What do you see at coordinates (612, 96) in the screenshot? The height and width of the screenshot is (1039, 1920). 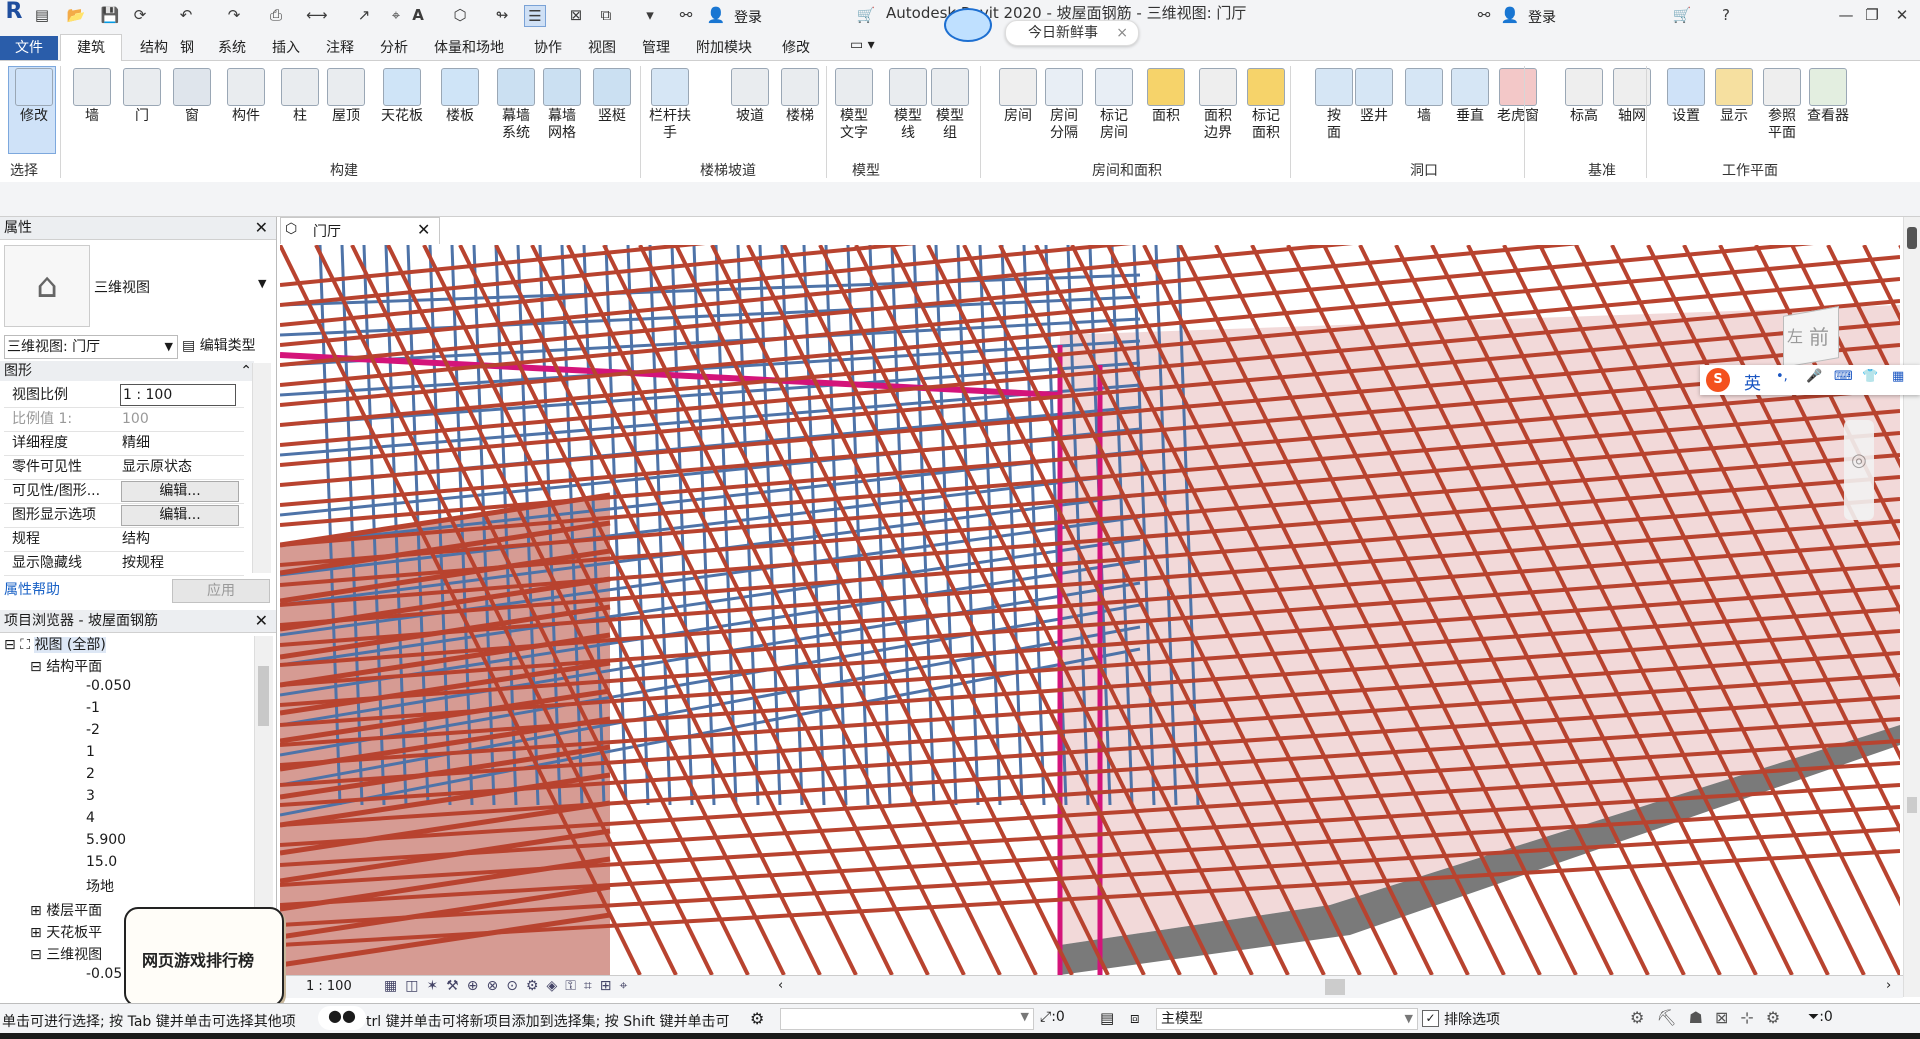 I see `ribbon-button-mullion: 竖梃` at bounding box center [612, 96].